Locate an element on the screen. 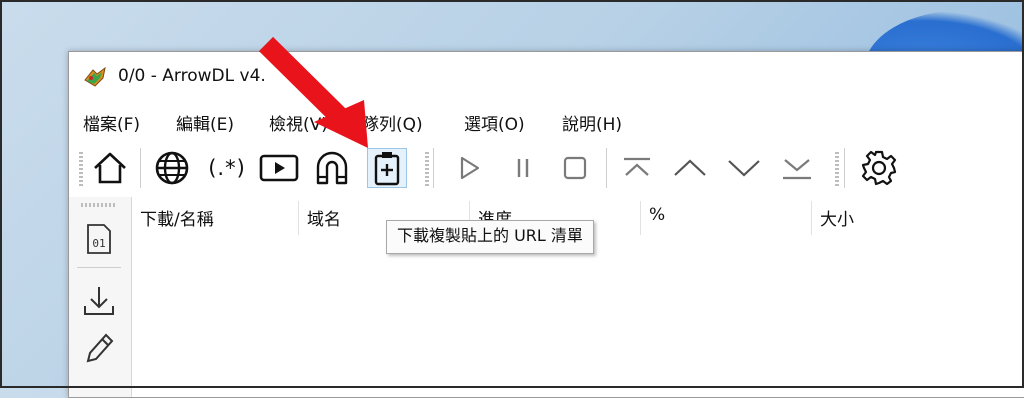 This screenshot has width=1024, height=398. move-down-button is located at coordinates (744, 168).